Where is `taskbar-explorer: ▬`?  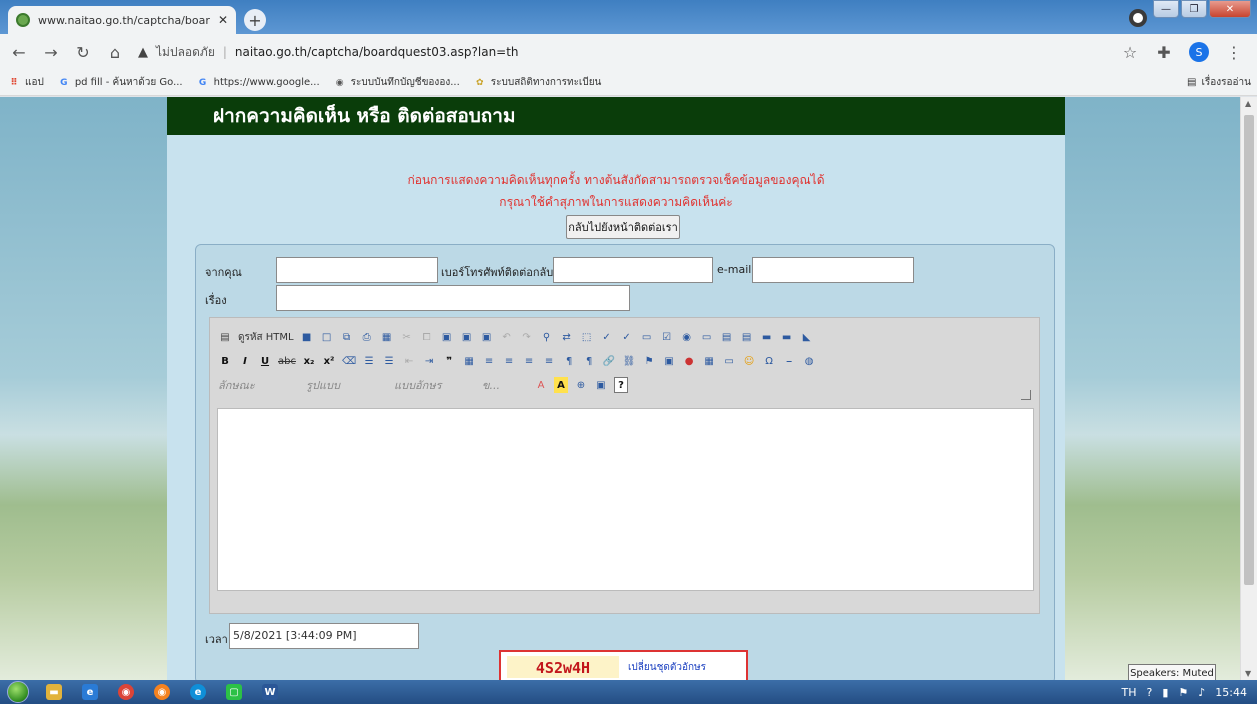 taskbar-explorer: ▬ is located at coordinates (54, 692).